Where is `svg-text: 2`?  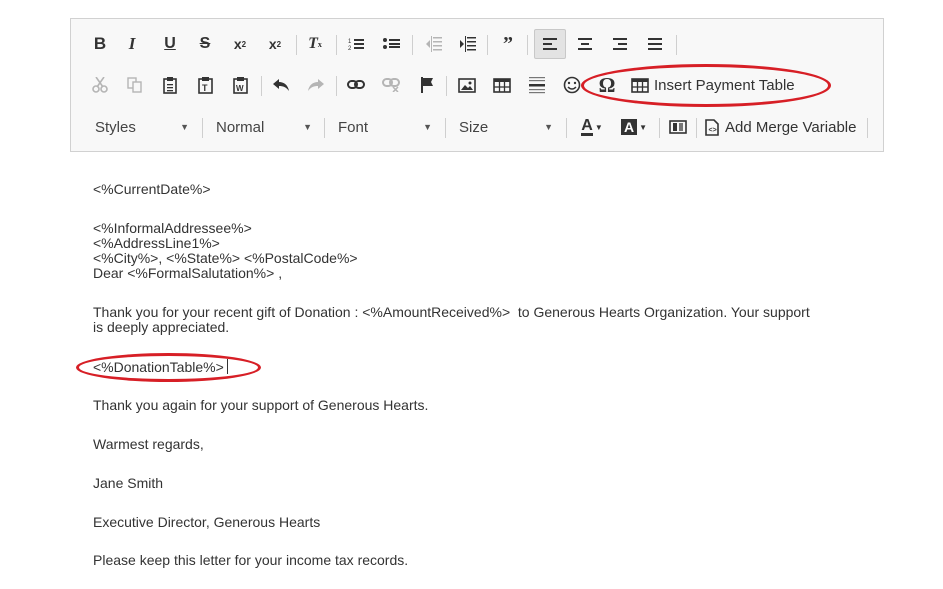
svg-text: 2 is located at coordinates (350, 48).